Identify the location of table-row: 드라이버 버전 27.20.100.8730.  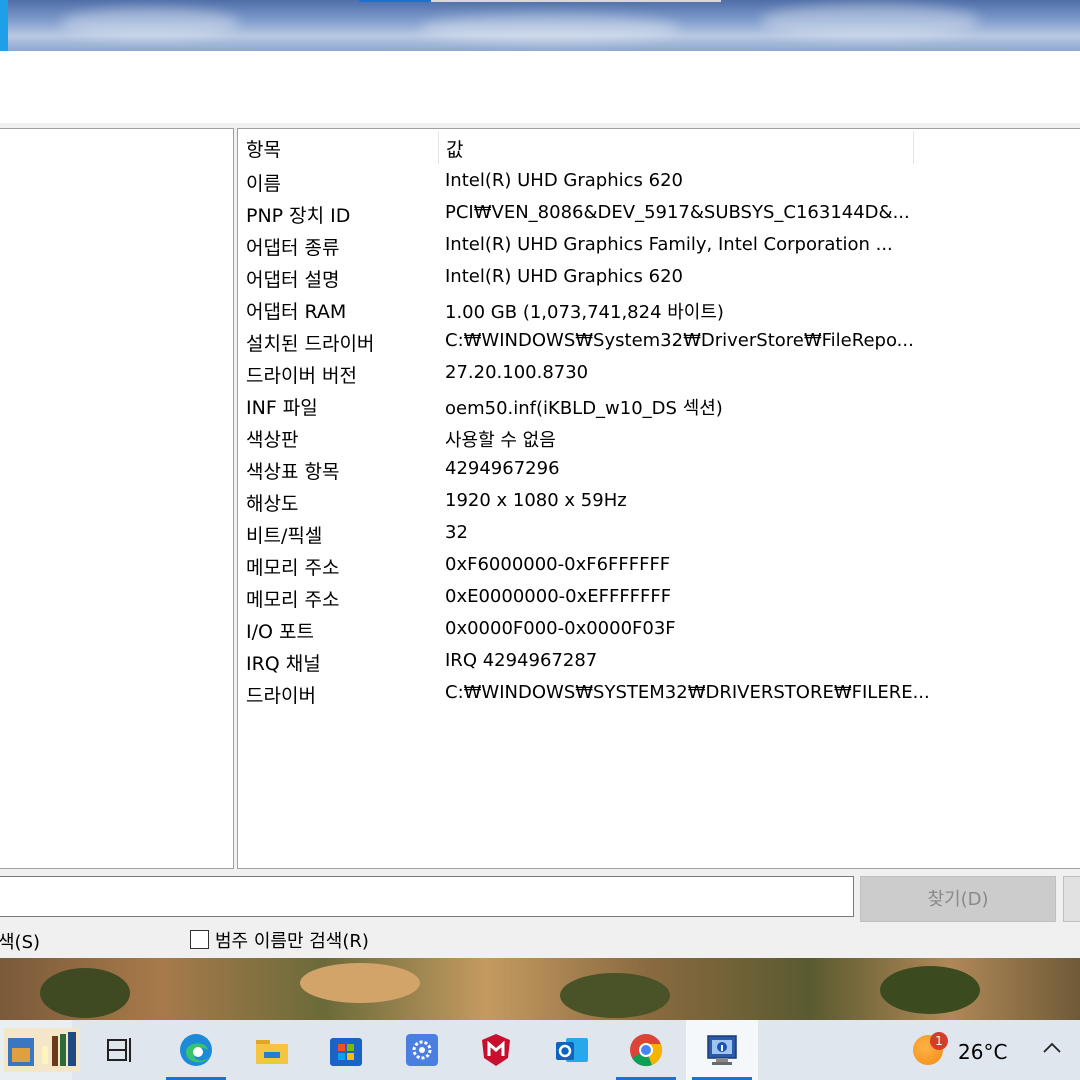
(659, 375).